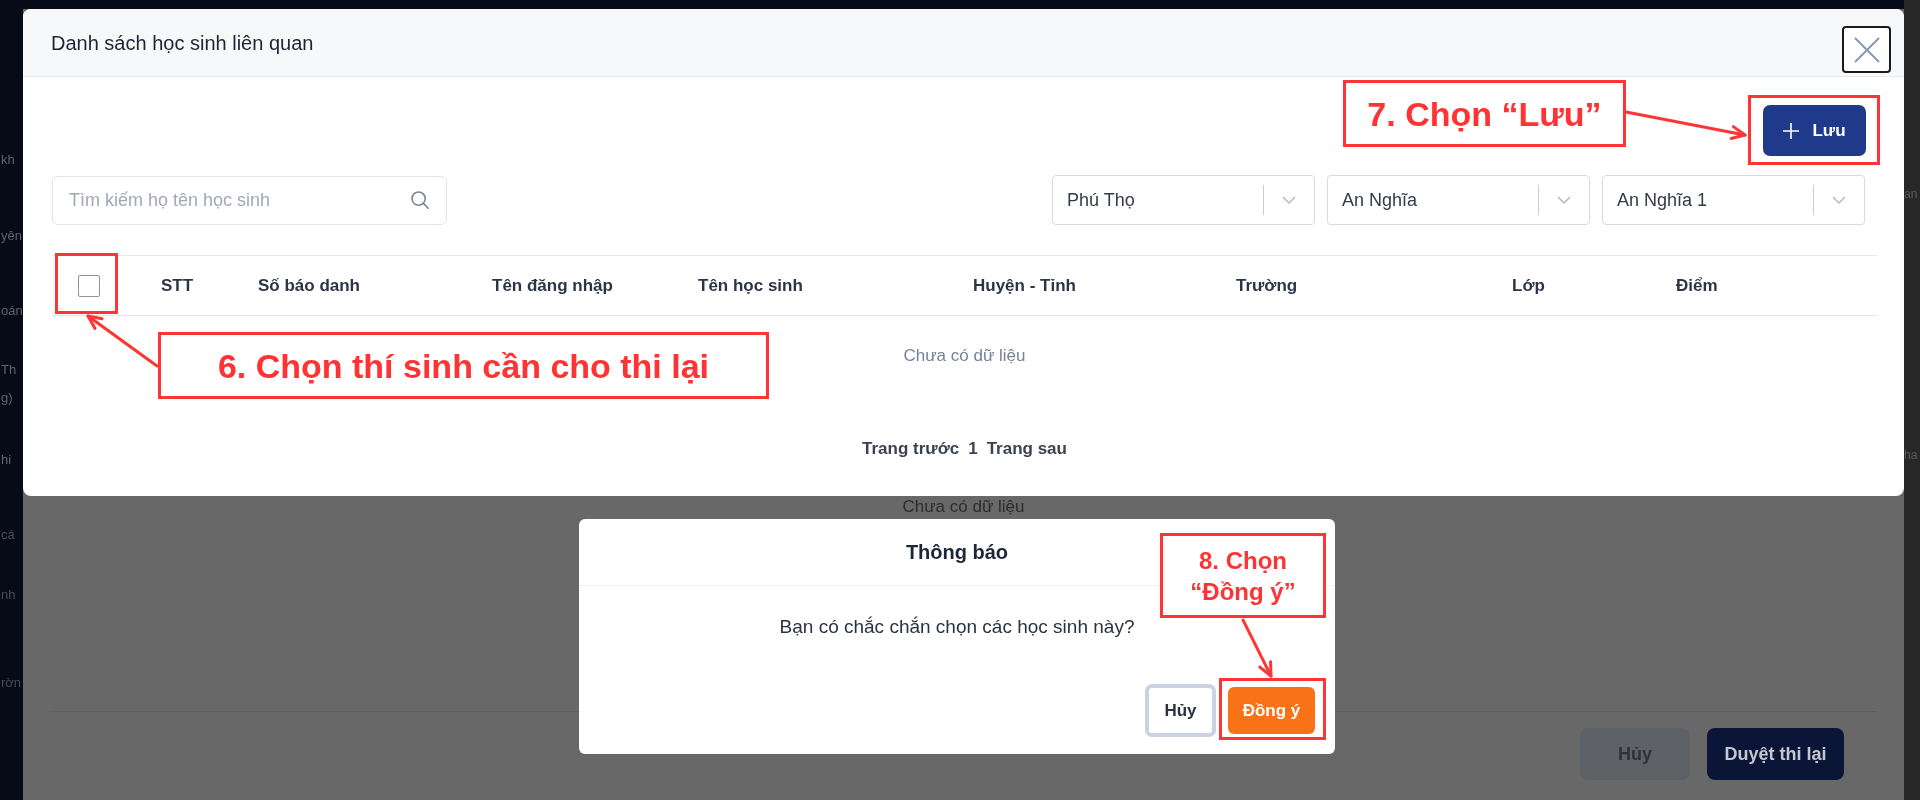  I want to click on sidebar-item-text: g), so click(6, 398).